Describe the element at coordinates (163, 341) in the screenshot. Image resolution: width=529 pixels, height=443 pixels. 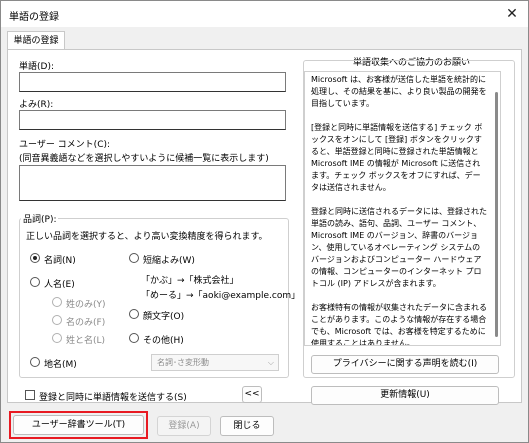
I see `radio-other-label: その他(H)` at that location.